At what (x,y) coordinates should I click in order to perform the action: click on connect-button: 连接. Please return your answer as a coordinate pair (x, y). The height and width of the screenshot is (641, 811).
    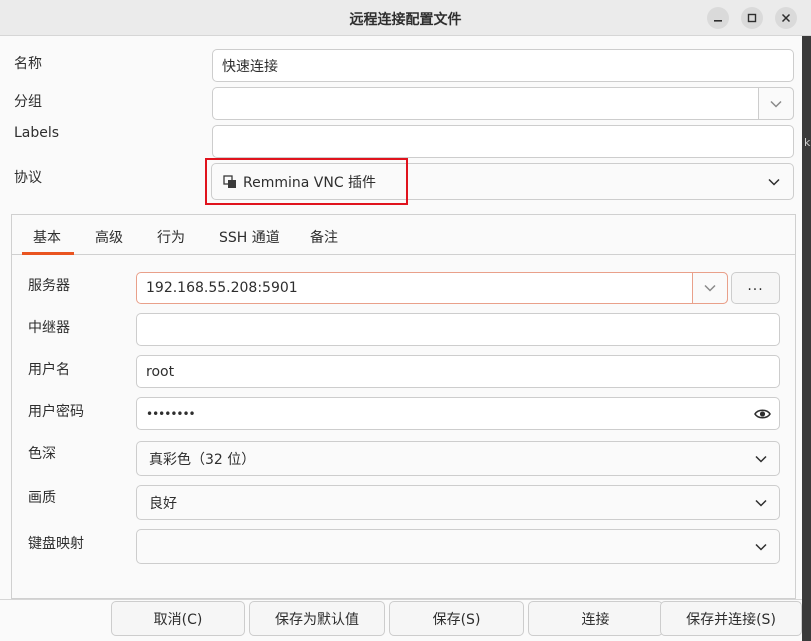
    Looking at the image, I should click on (595, 618).